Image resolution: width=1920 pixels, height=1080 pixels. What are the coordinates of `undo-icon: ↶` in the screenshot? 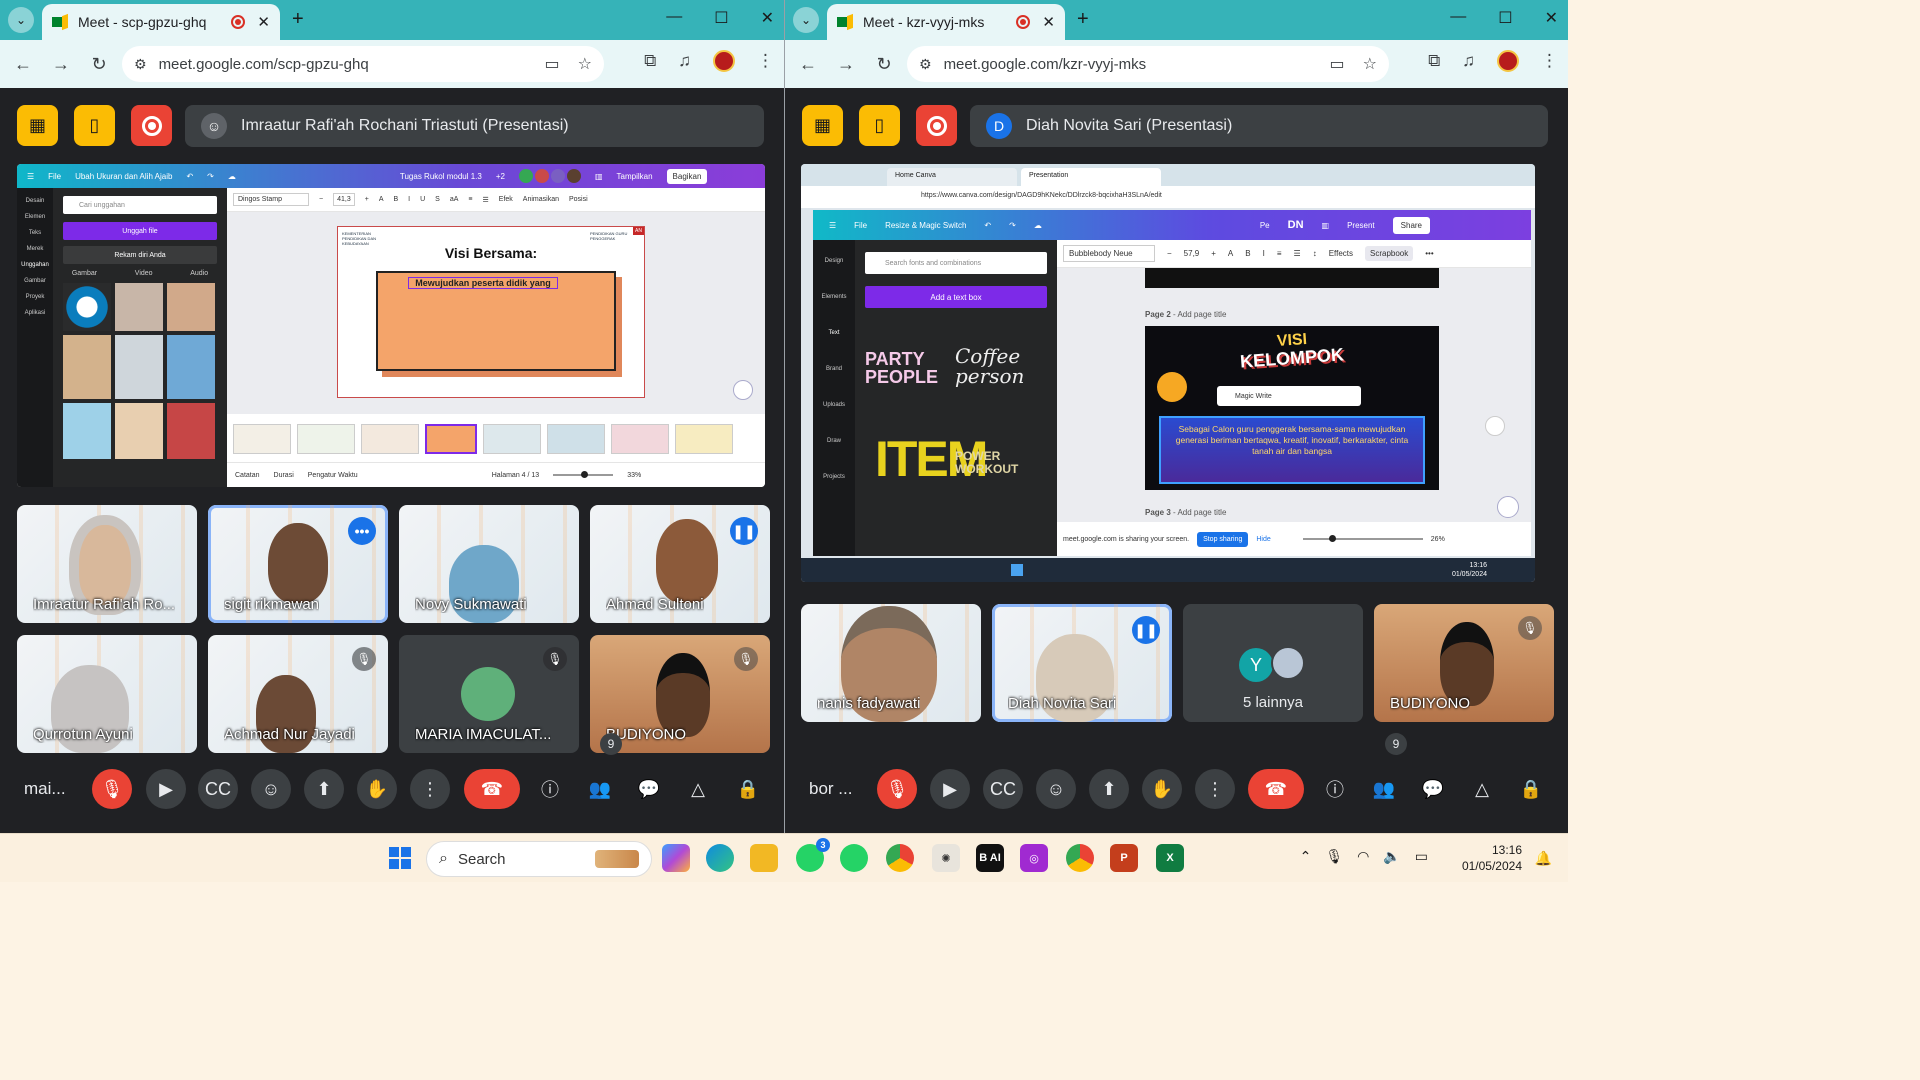 It's located at (987, 225).